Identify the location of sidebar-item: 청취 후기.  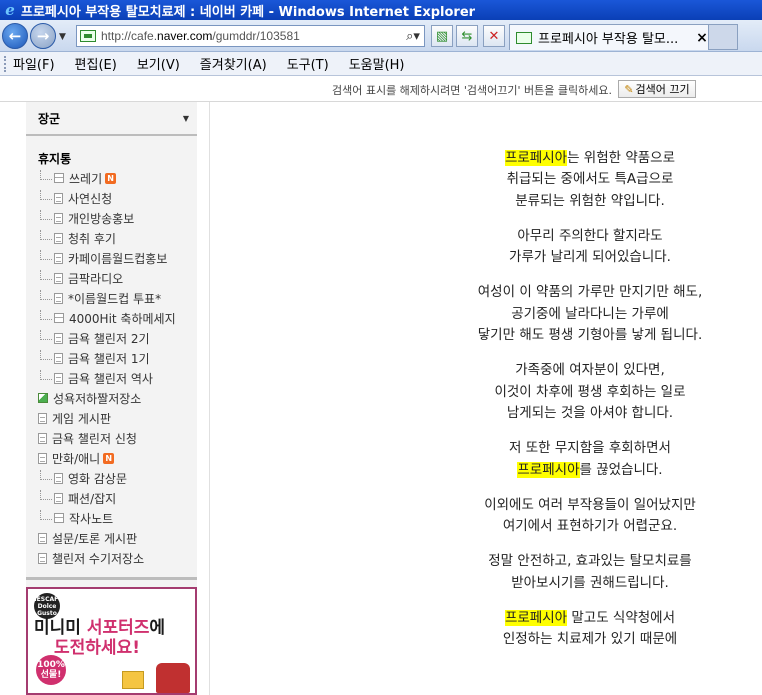
(111, 238).